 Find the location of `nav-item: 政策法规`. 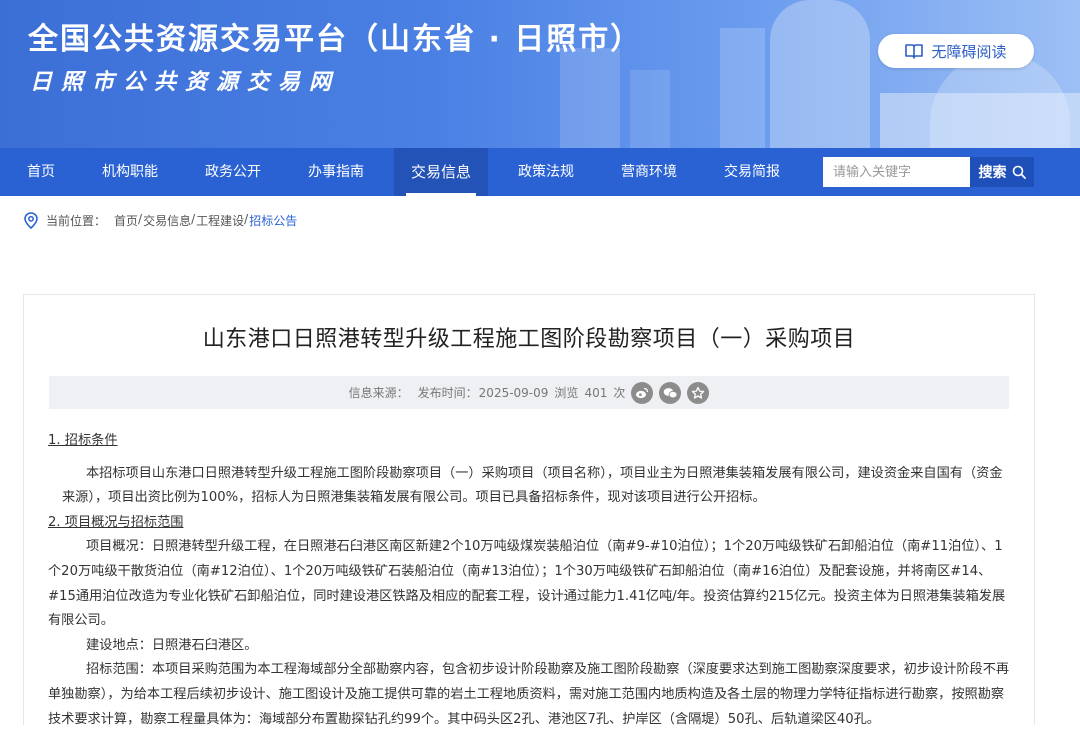

nav-item: 政策法规 is located at coordinates (546, 172).